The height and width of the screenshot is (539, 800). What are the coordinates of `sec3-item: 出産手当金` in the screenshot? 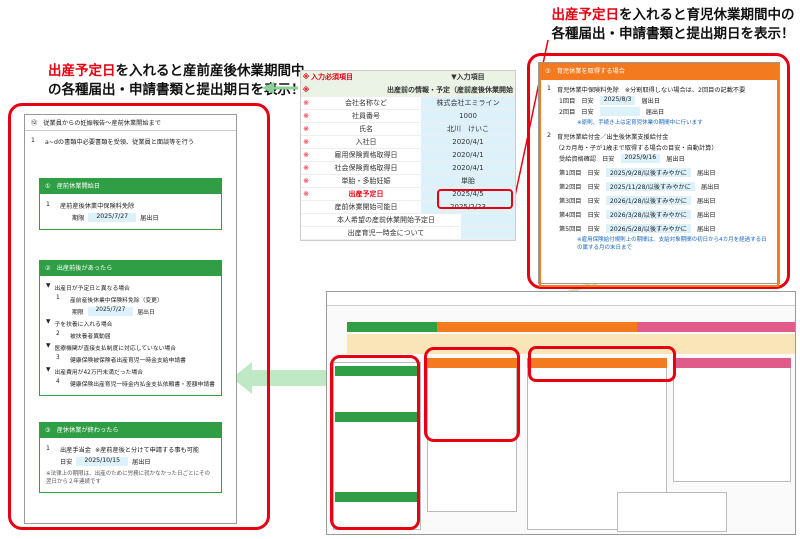 It's located at (75, 450).